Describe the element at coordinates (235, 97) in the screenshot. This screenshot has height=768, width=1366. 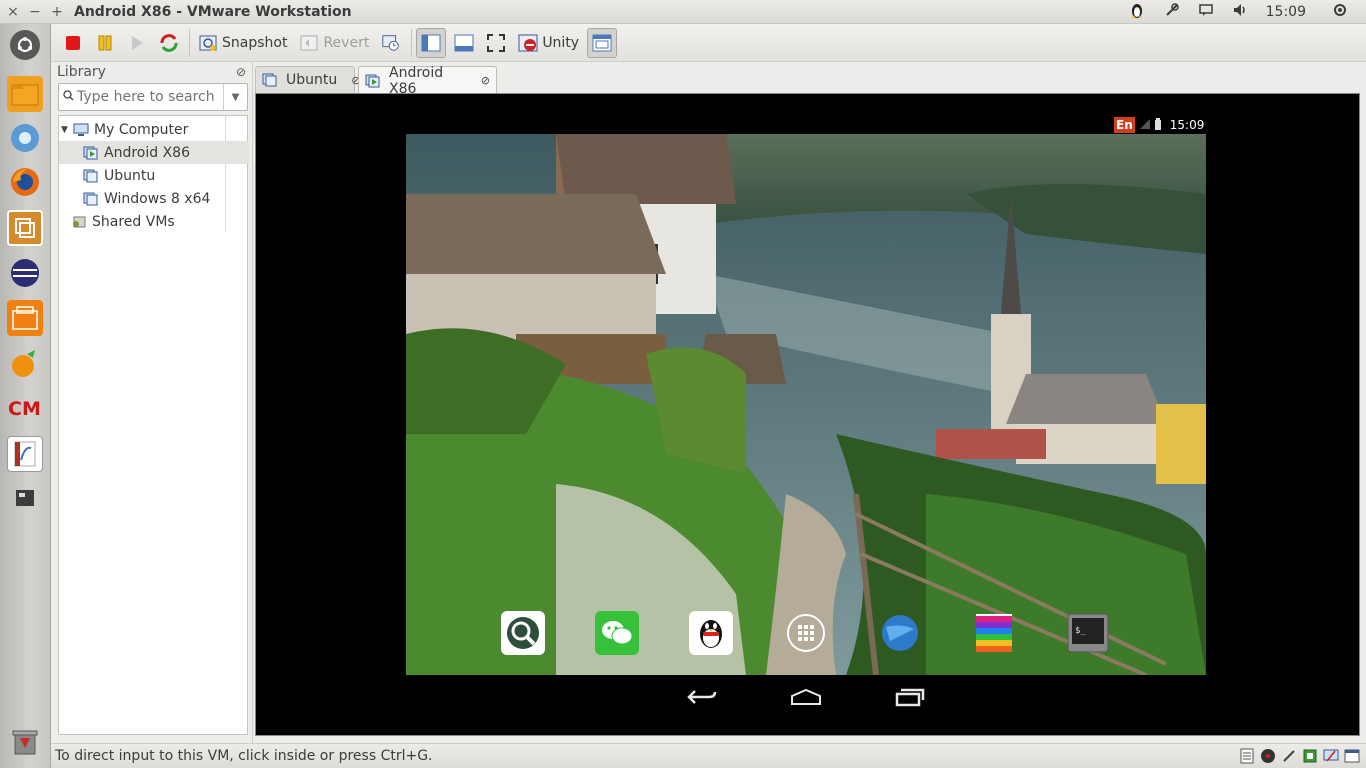
I see `search-dropdown-icon: ▼` at that location.